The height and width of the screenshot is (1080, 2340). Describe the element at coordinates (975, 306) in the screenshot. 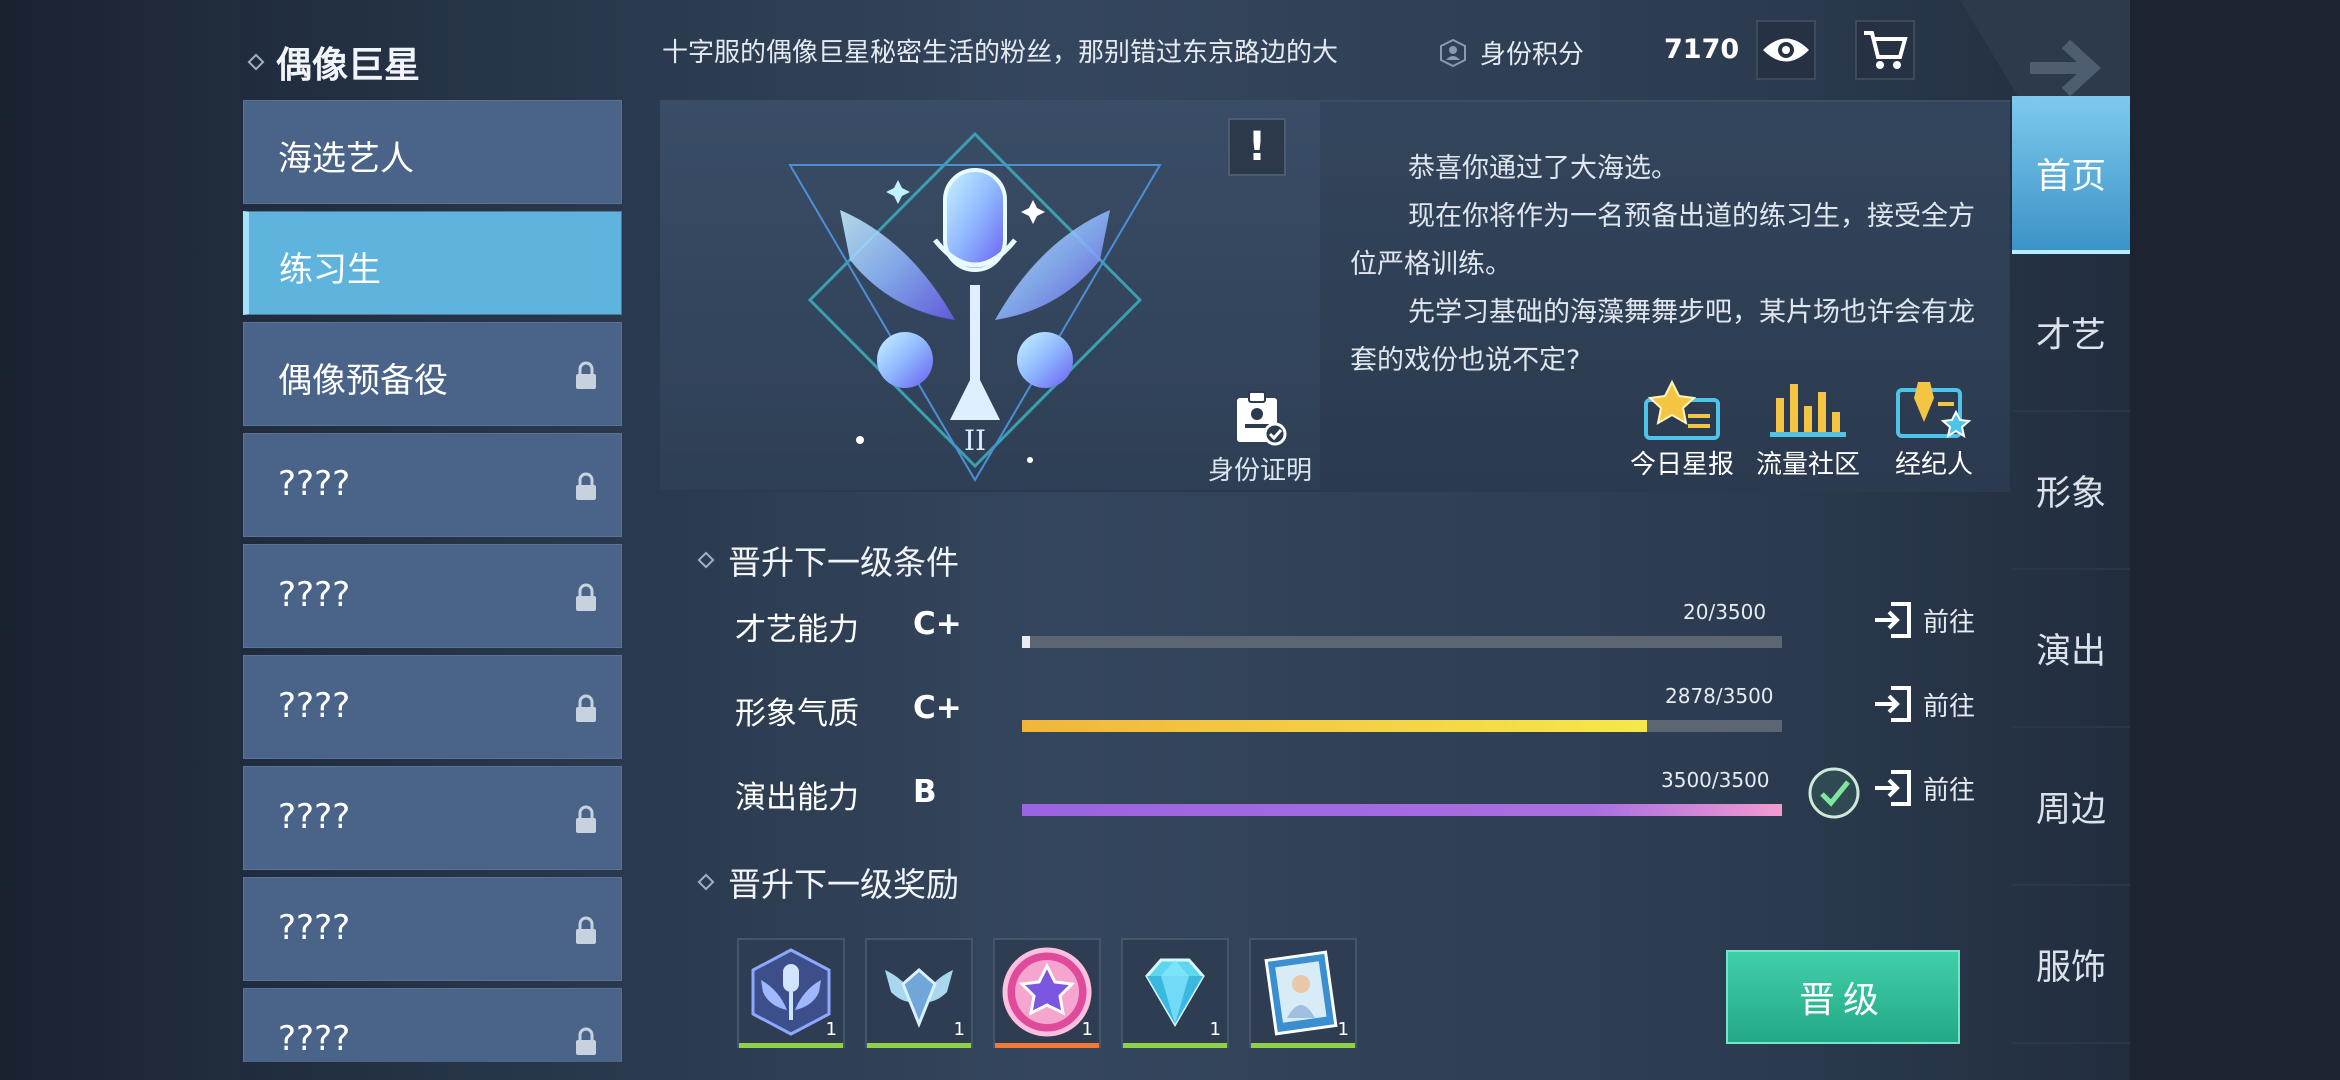

I see `trainee-emblem-icon: II` at that location.